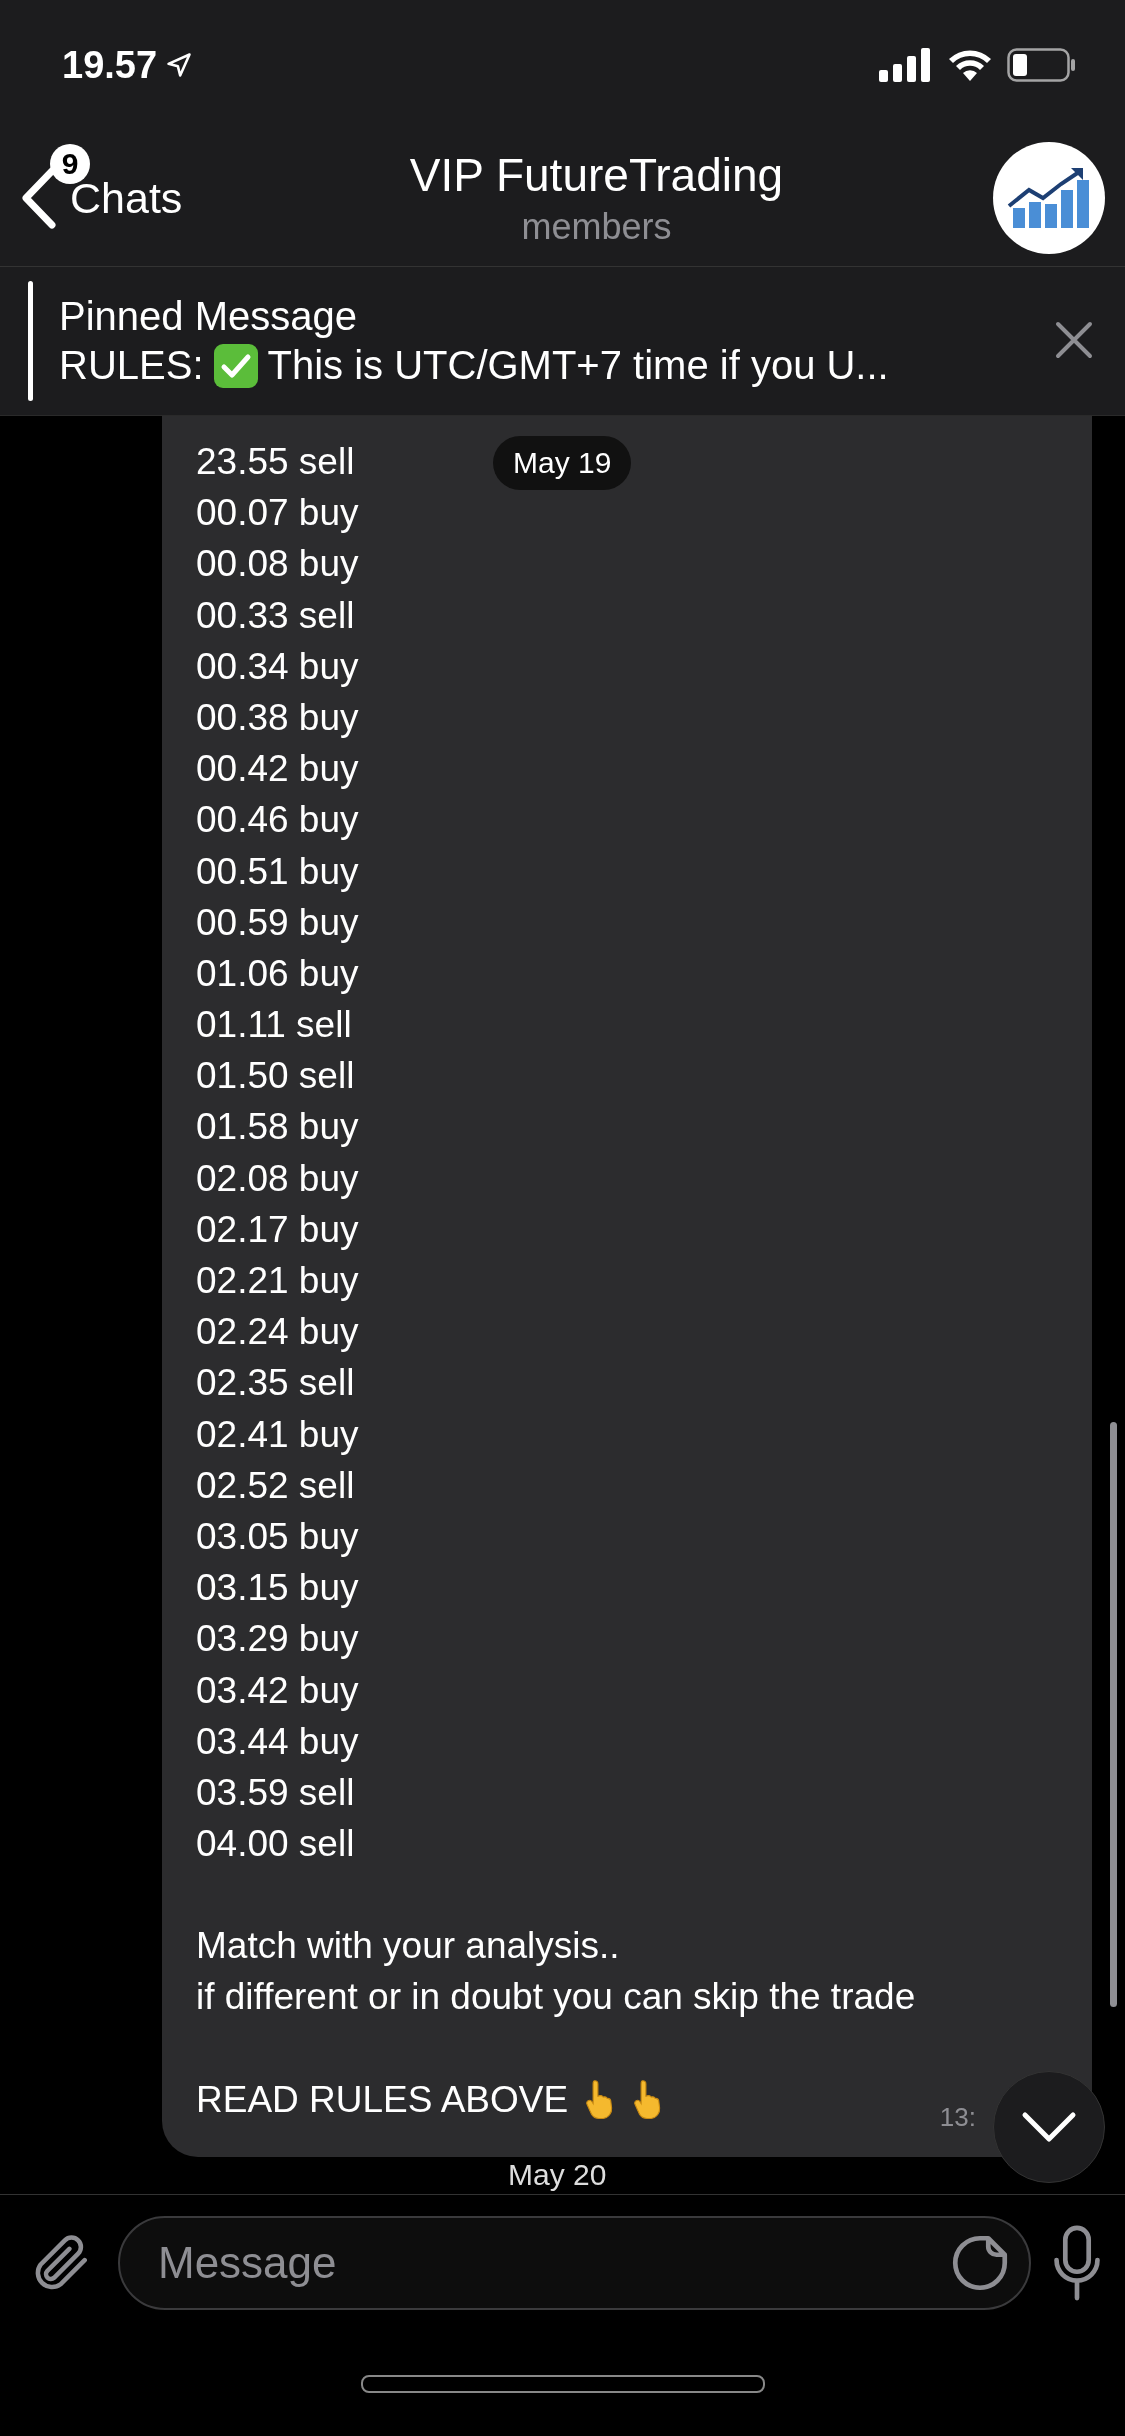 The image size is (1125, 2436). What do you see at coordinates (557, 2175) in the screenshot?
I see `date-label: May 20` at bounding box center [557, 2175].